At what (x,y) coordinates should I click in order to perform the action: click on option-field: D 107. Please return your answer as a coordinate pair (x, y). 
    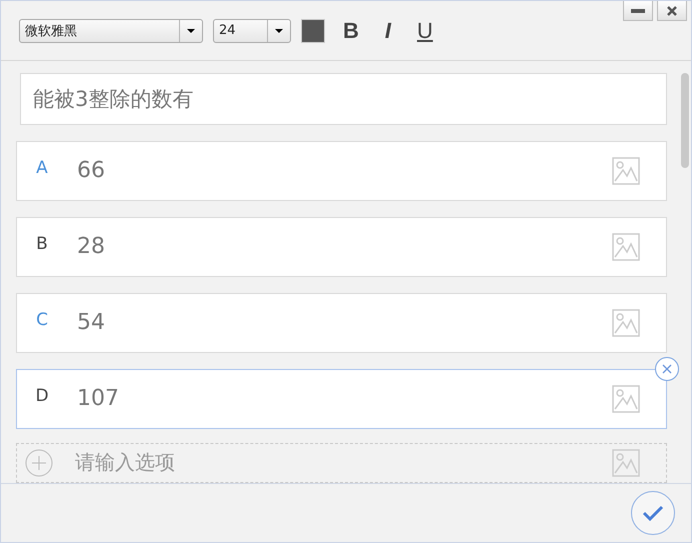
    Looking at the image, I should click on (341, 398).